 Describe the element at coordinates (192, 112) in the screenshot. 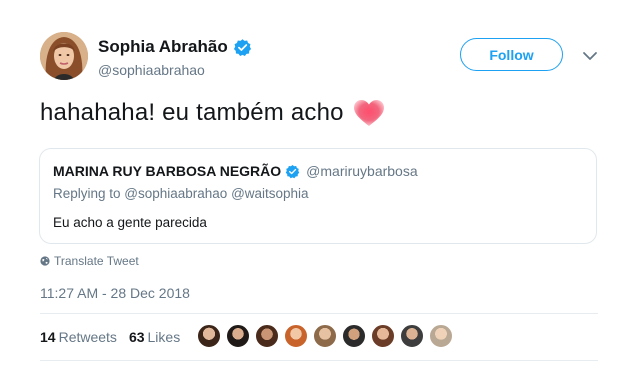

I see `tweet-body: hahahaha! eu também acho` at that location.